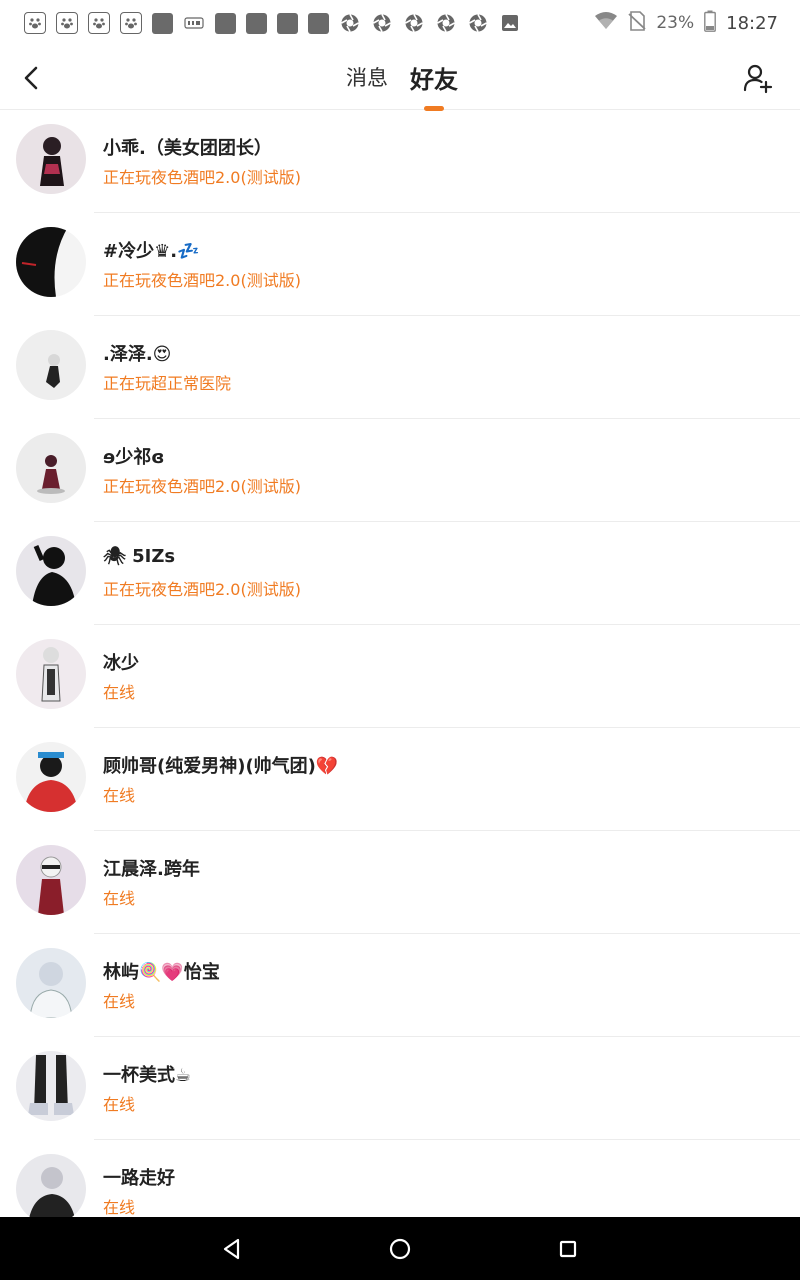 The width and height of the screenshot is (800, 1280). I want to click on friend-row: 冰少 在线, so click(400, 676).